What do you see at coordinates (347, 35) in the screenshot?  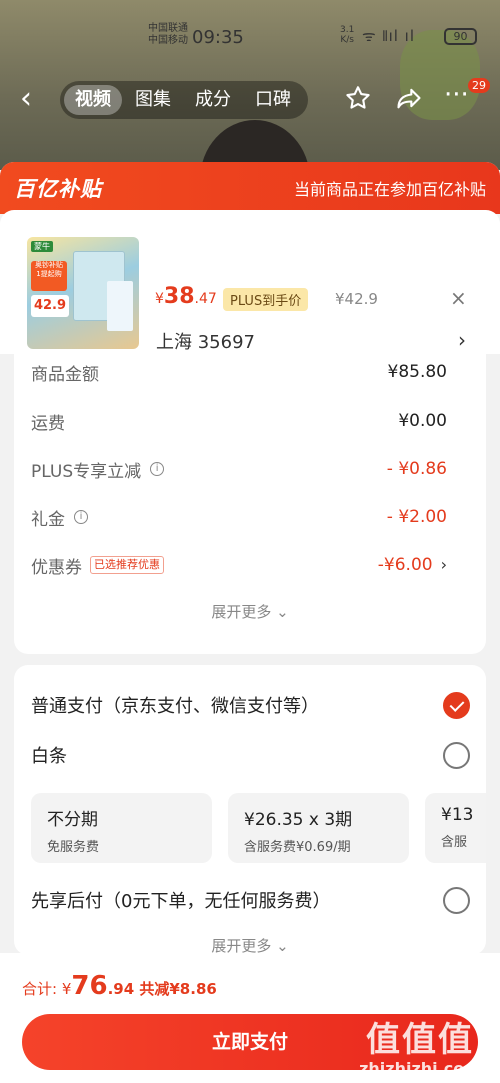 I see `network-speed: 3.1 K/s` at bounding box center [347, 35].